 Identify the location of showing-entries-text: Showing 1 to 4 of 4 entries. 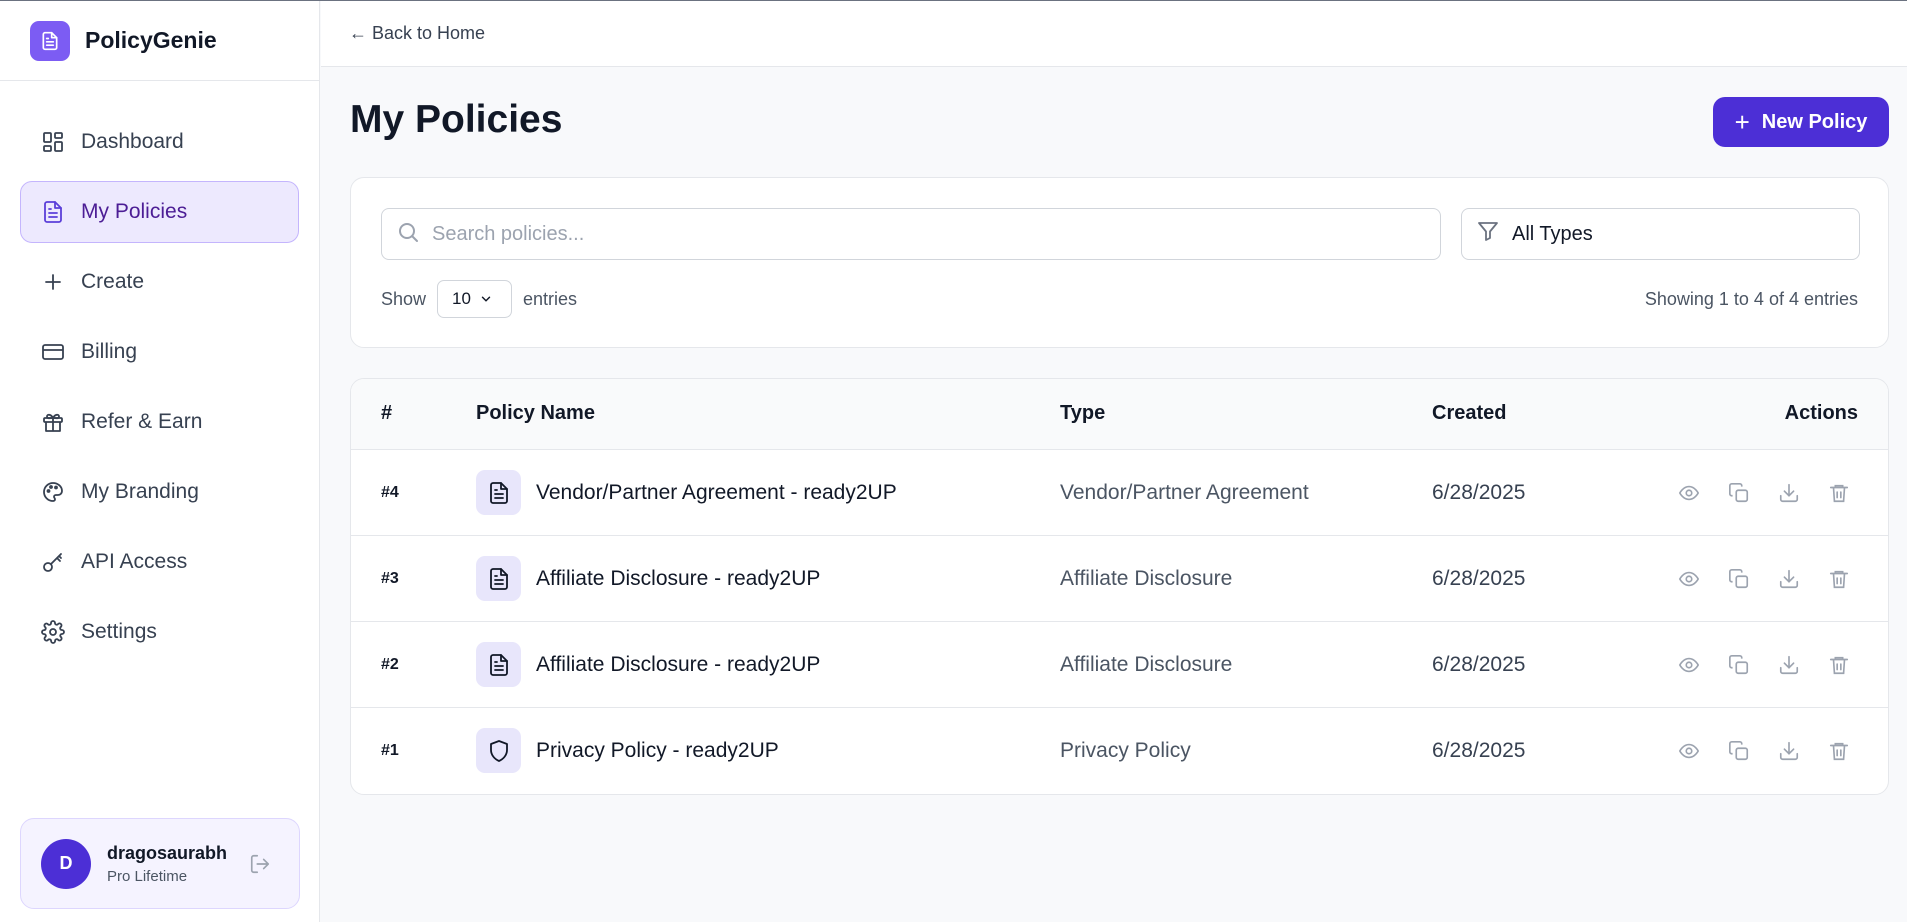
(1751, 299).